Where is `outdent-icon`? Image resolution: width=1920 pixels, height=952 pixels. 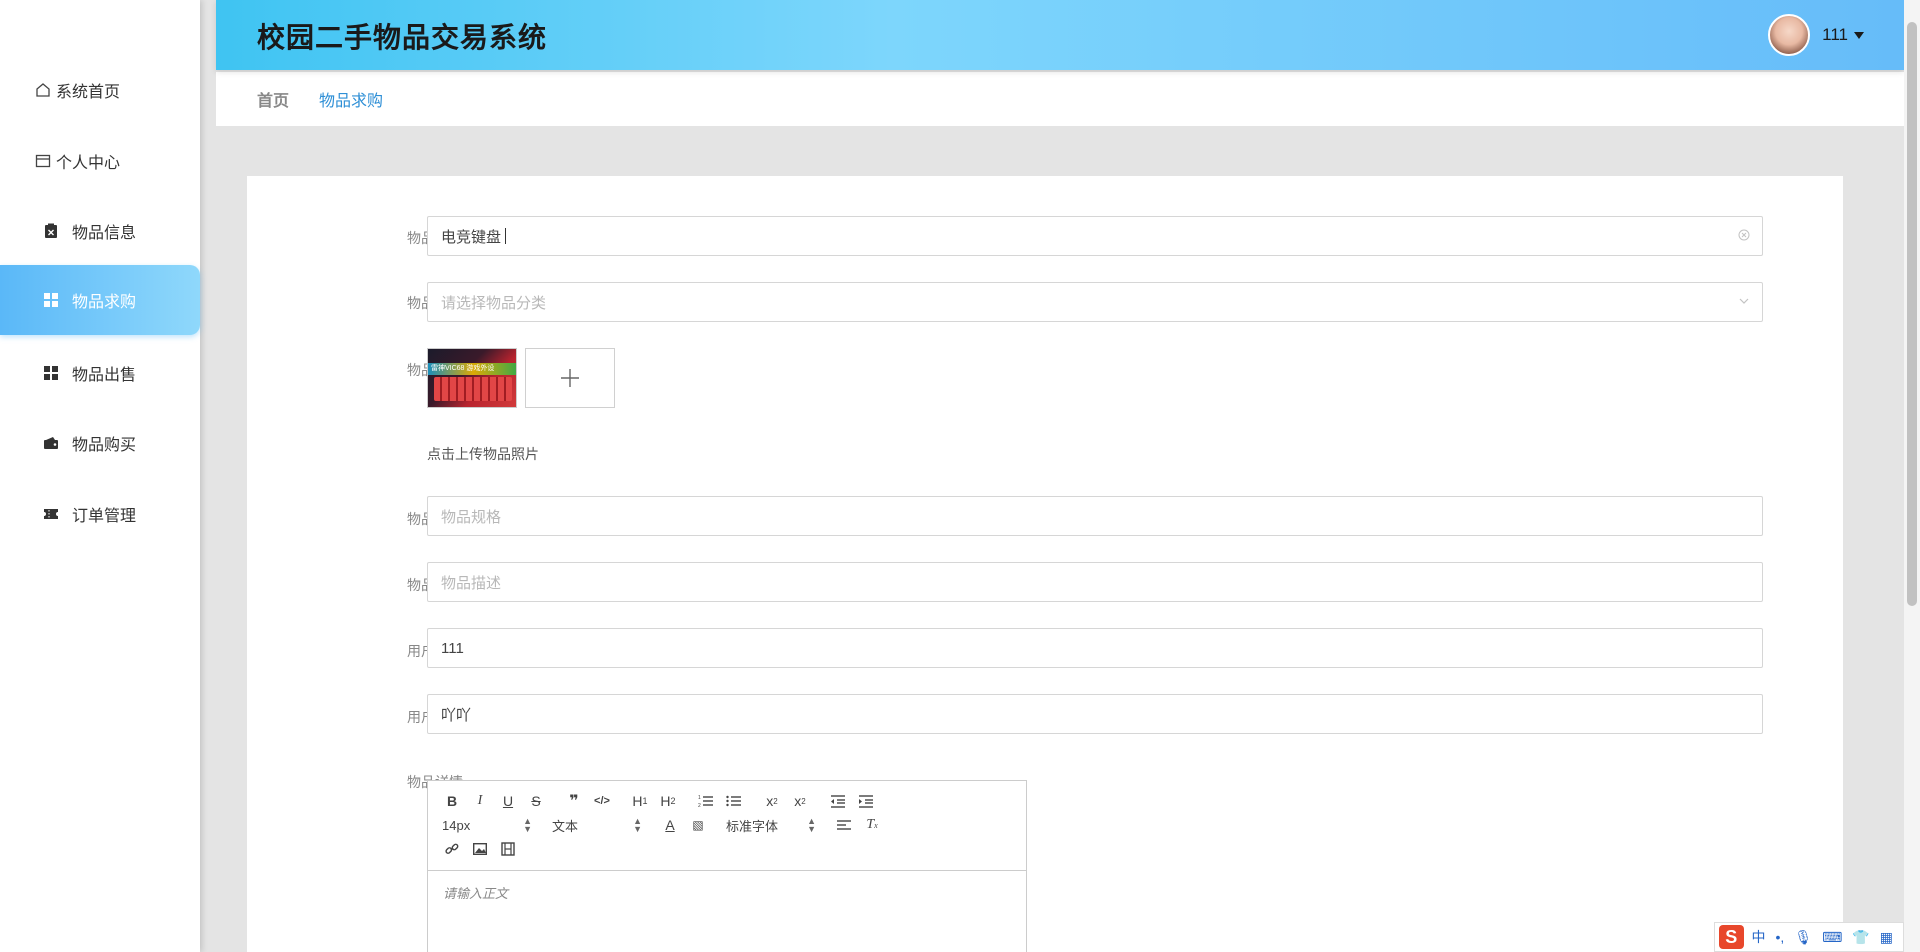 outdent-icon is located at coordinates (838, 801).